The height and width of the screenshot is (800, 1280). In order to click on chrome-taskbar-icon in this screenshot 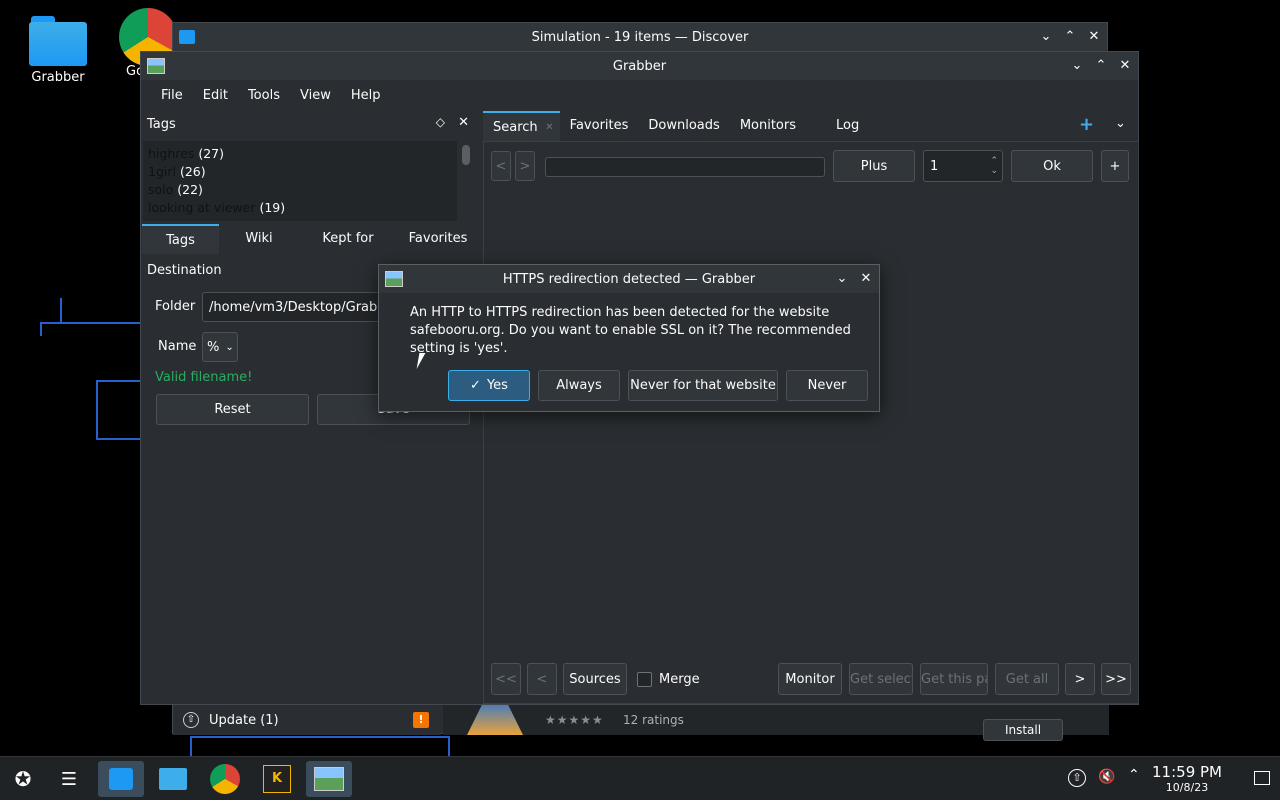, I will do `click(225, 779)`.